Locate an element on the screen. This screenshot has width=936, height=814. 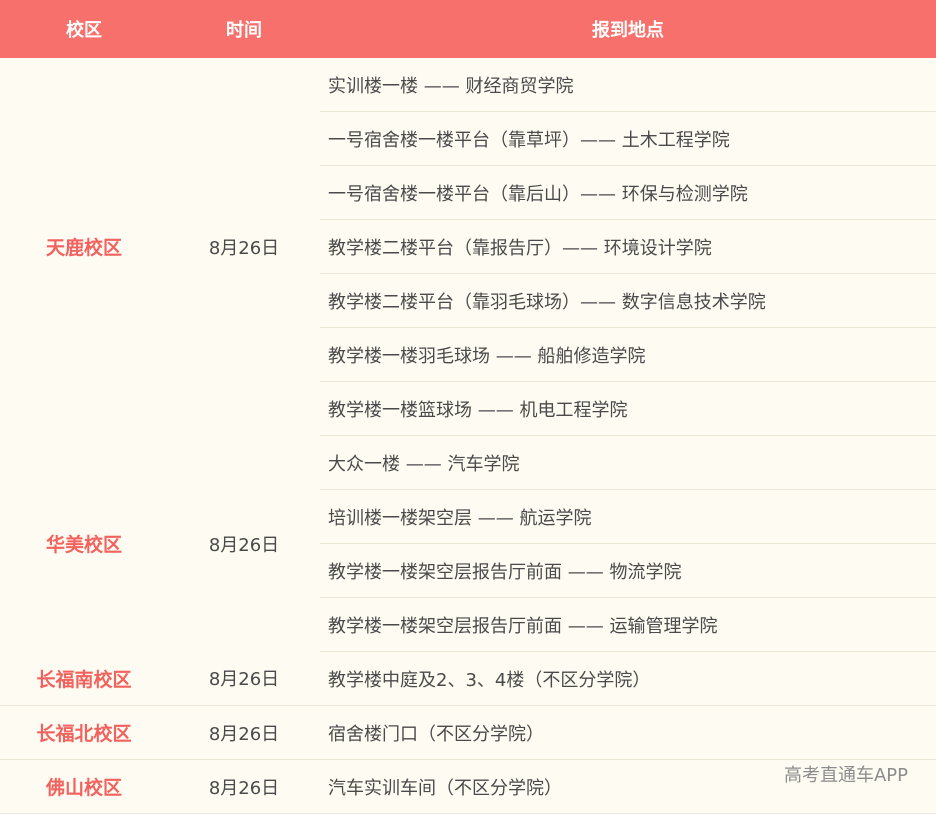
campus-cell: 佛山校区 is located at coordinates (84, 786).